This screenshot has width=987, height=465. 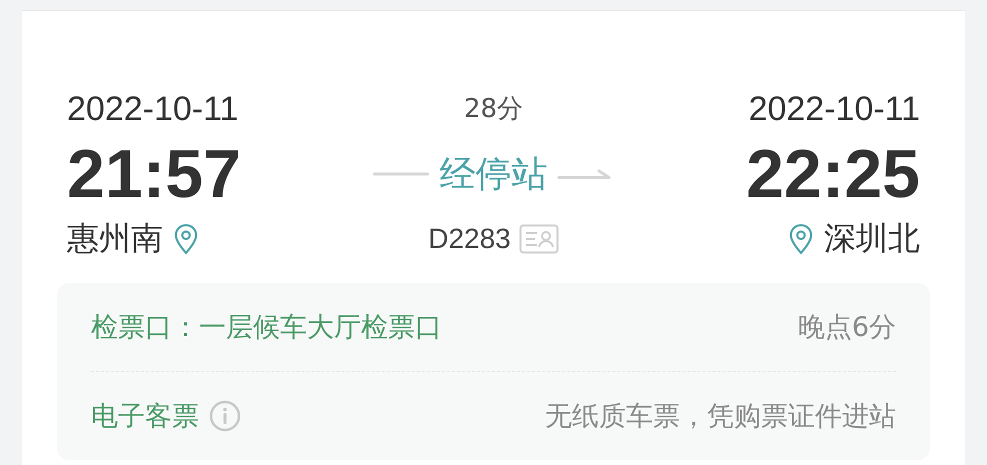 I want to click on line-icon, so click(x=401, y=174).